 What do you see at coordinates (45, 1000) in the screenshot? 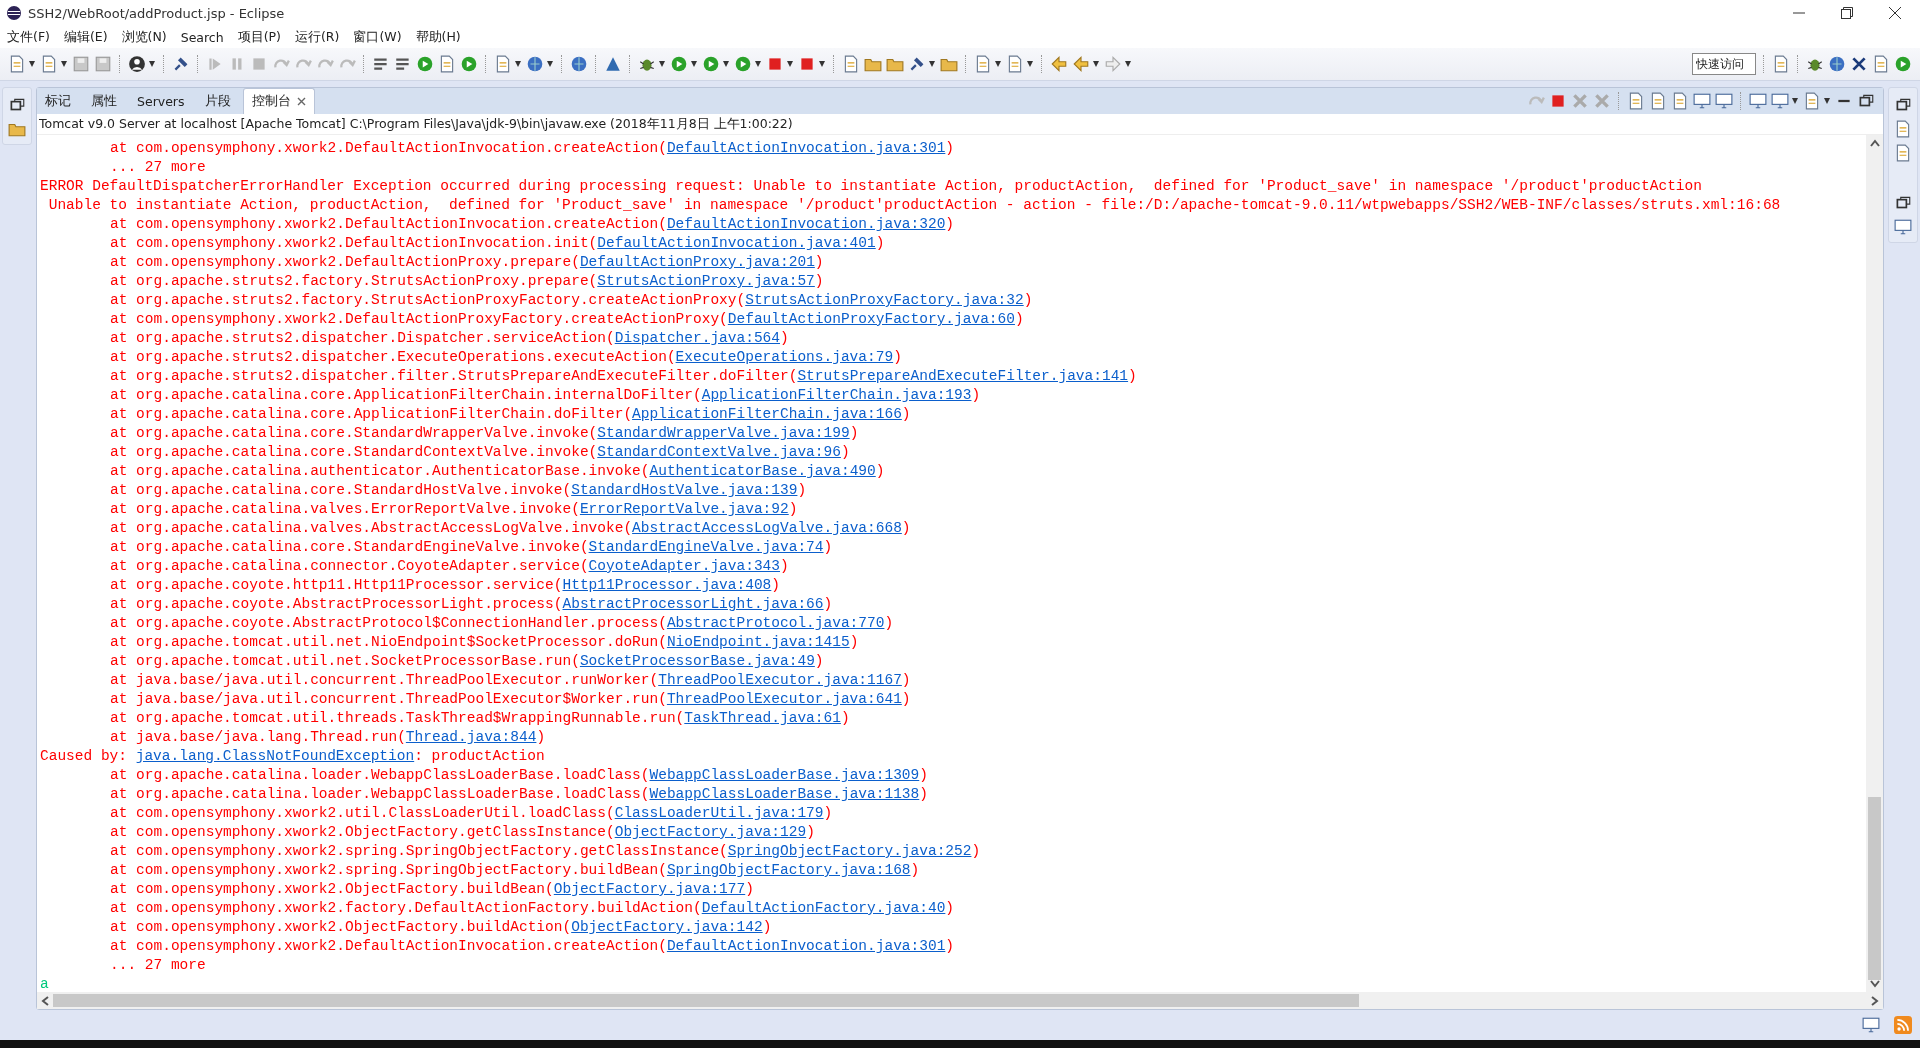
I see `scroll-left-icon` at bounding box center [45, 1000].